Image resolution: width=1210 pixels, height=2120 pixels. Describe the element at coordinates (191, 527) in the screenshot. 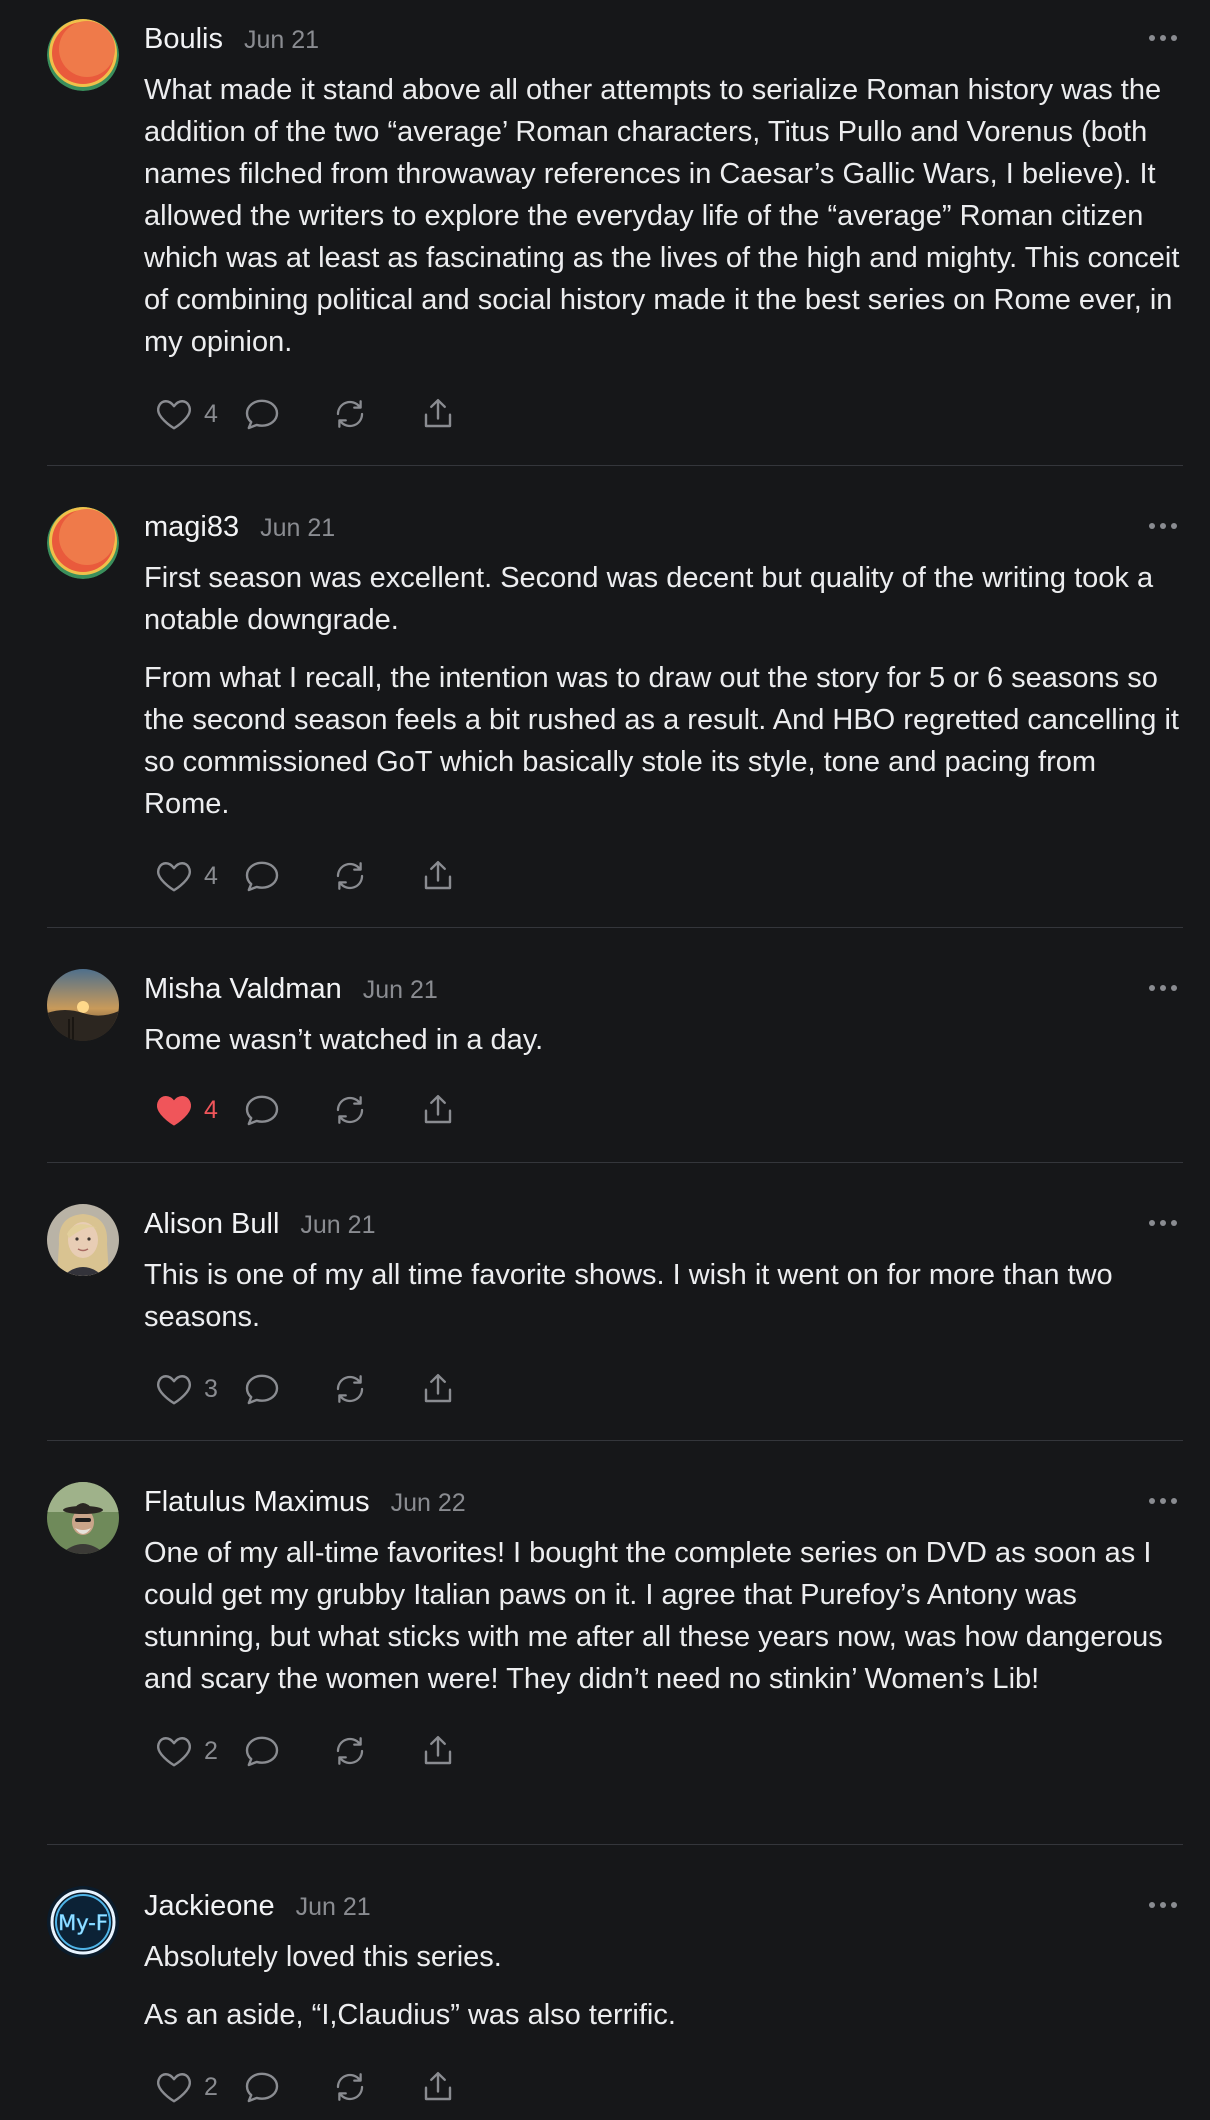

I see `author-name: magi83` at that location.